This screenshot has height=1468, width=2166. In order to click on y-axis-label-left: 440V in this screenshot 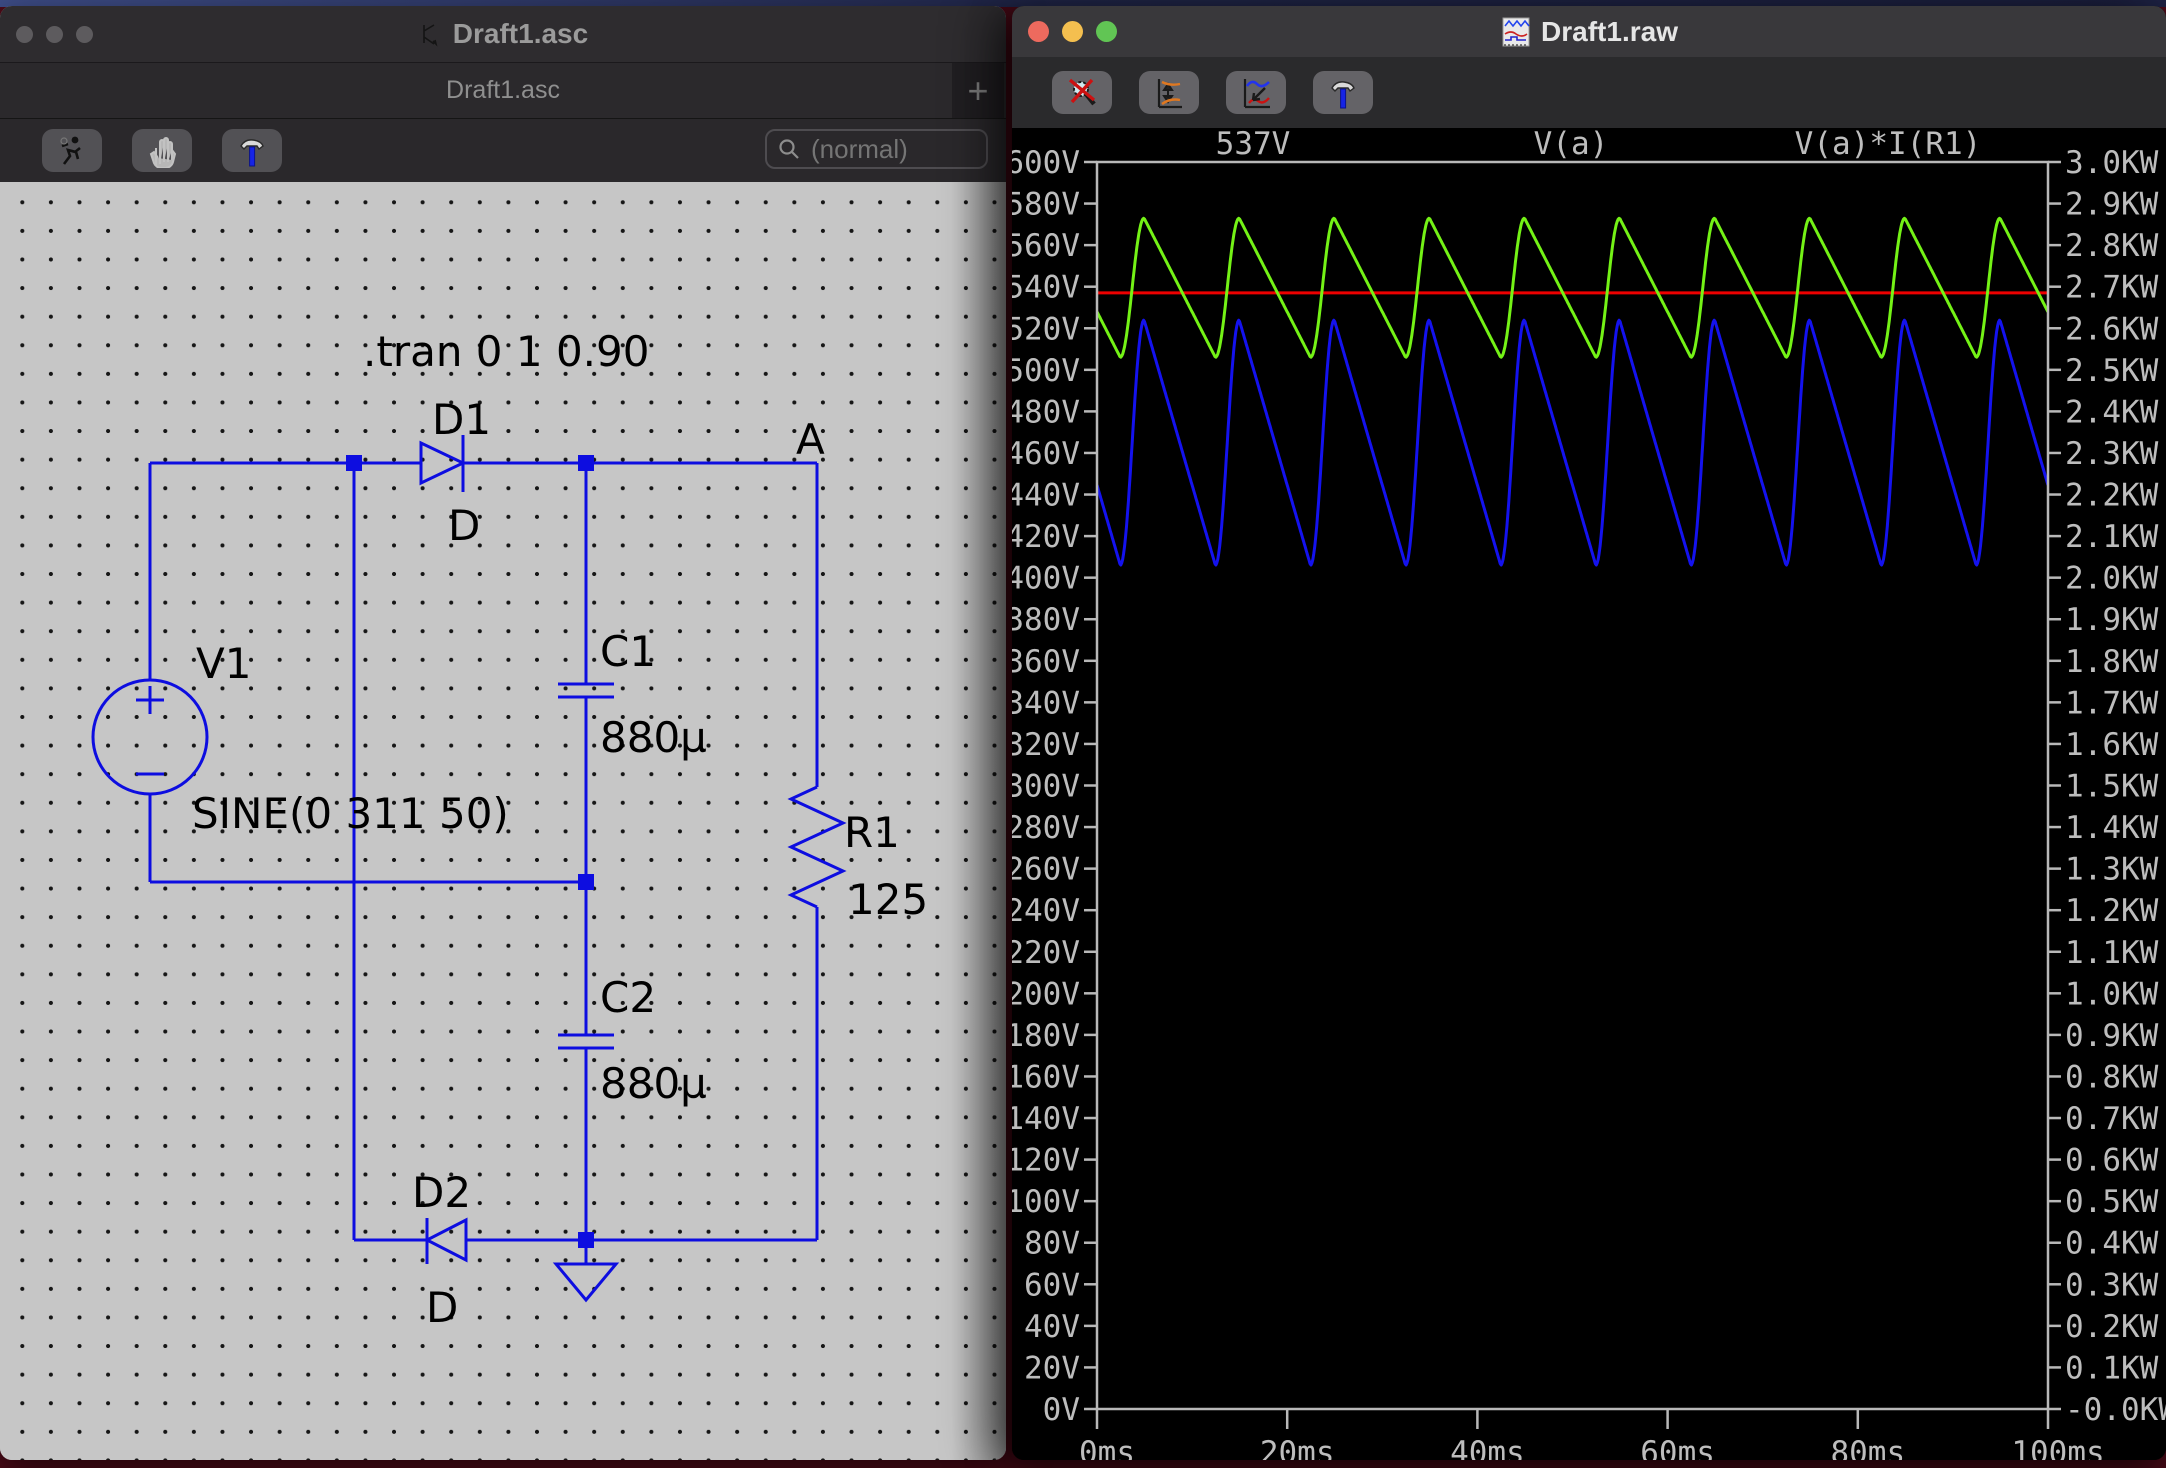, I will do `click(1046, 496)`.